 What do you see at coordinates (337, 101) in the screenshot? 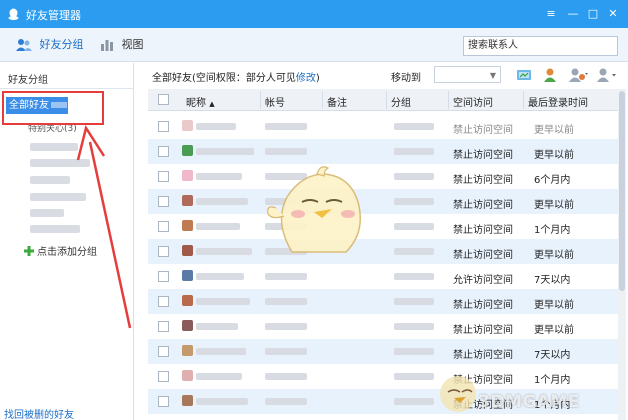
I see `column-note: 备注` at bounding box center [337, 101].